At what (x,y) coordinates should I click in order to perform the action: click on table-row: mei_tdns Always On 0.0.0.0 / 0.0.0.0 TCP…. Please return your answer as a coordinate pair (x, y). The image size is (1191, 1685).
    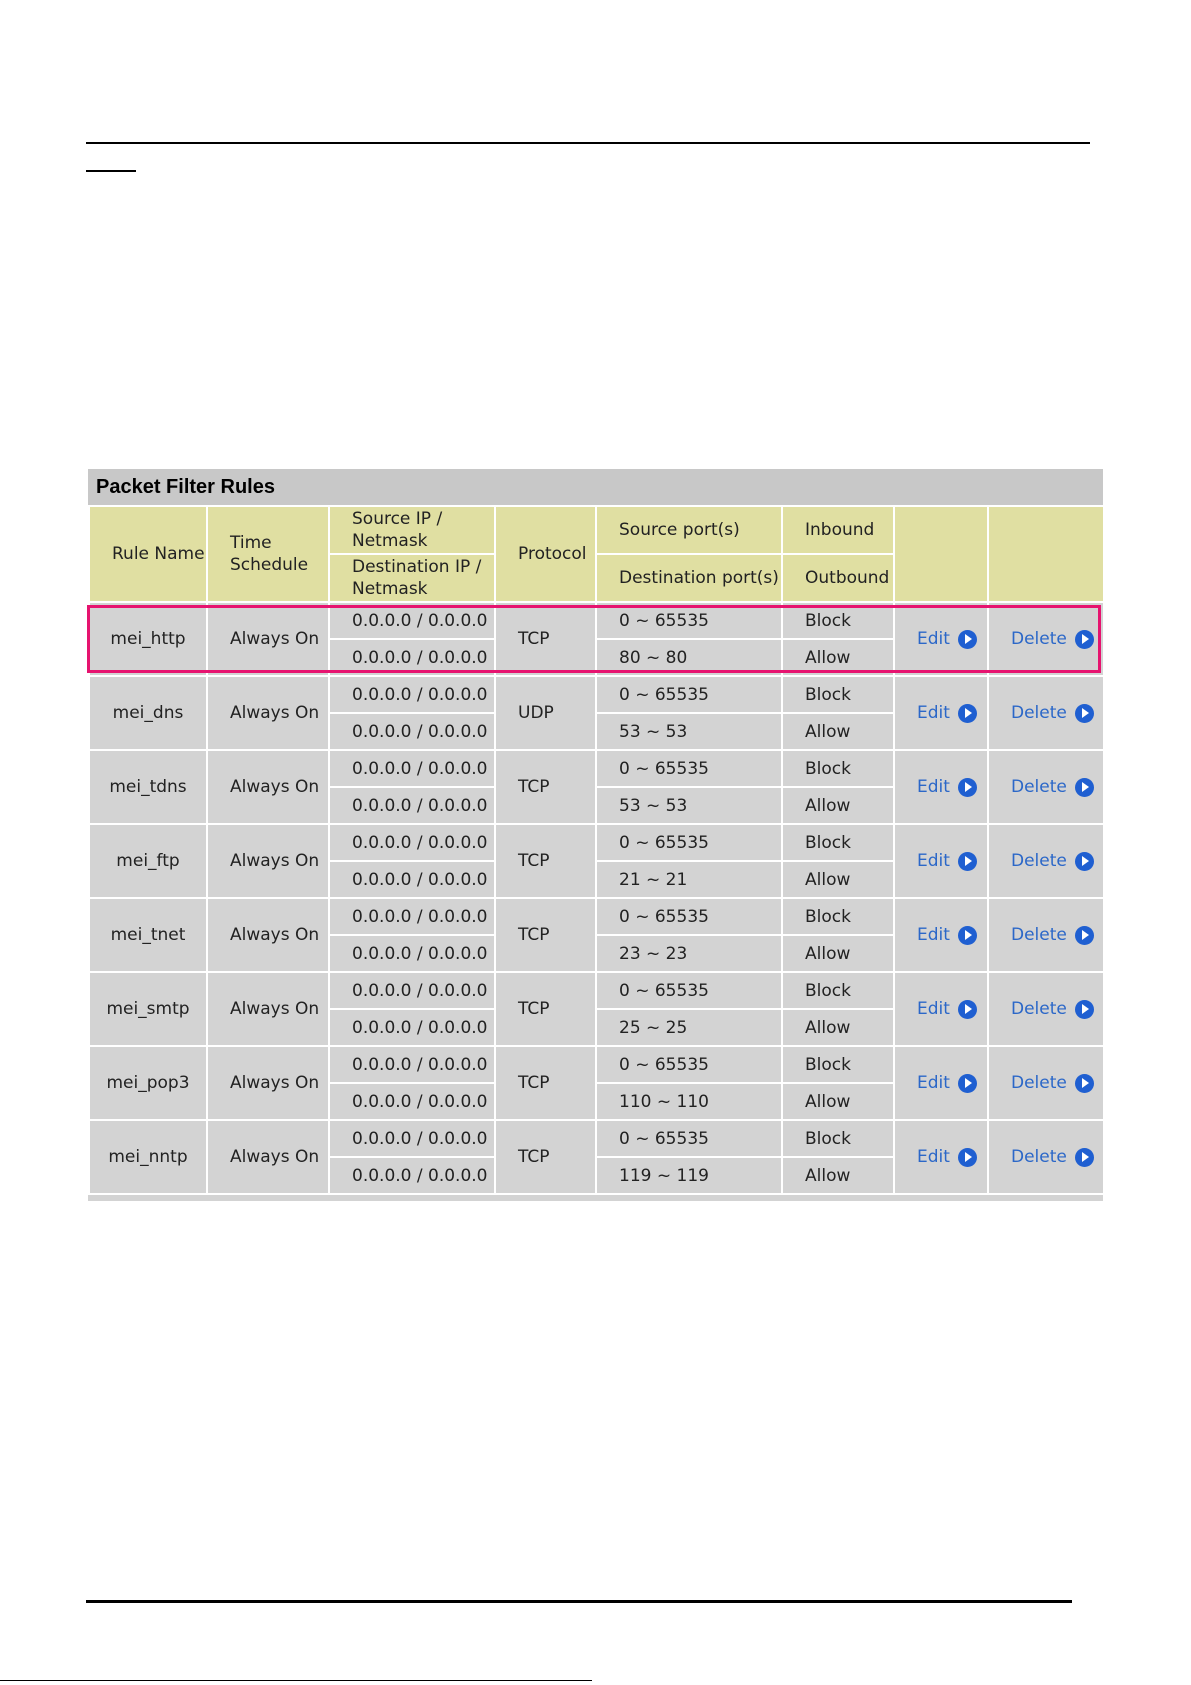
    Looking at the image, I should click on (596, 787).